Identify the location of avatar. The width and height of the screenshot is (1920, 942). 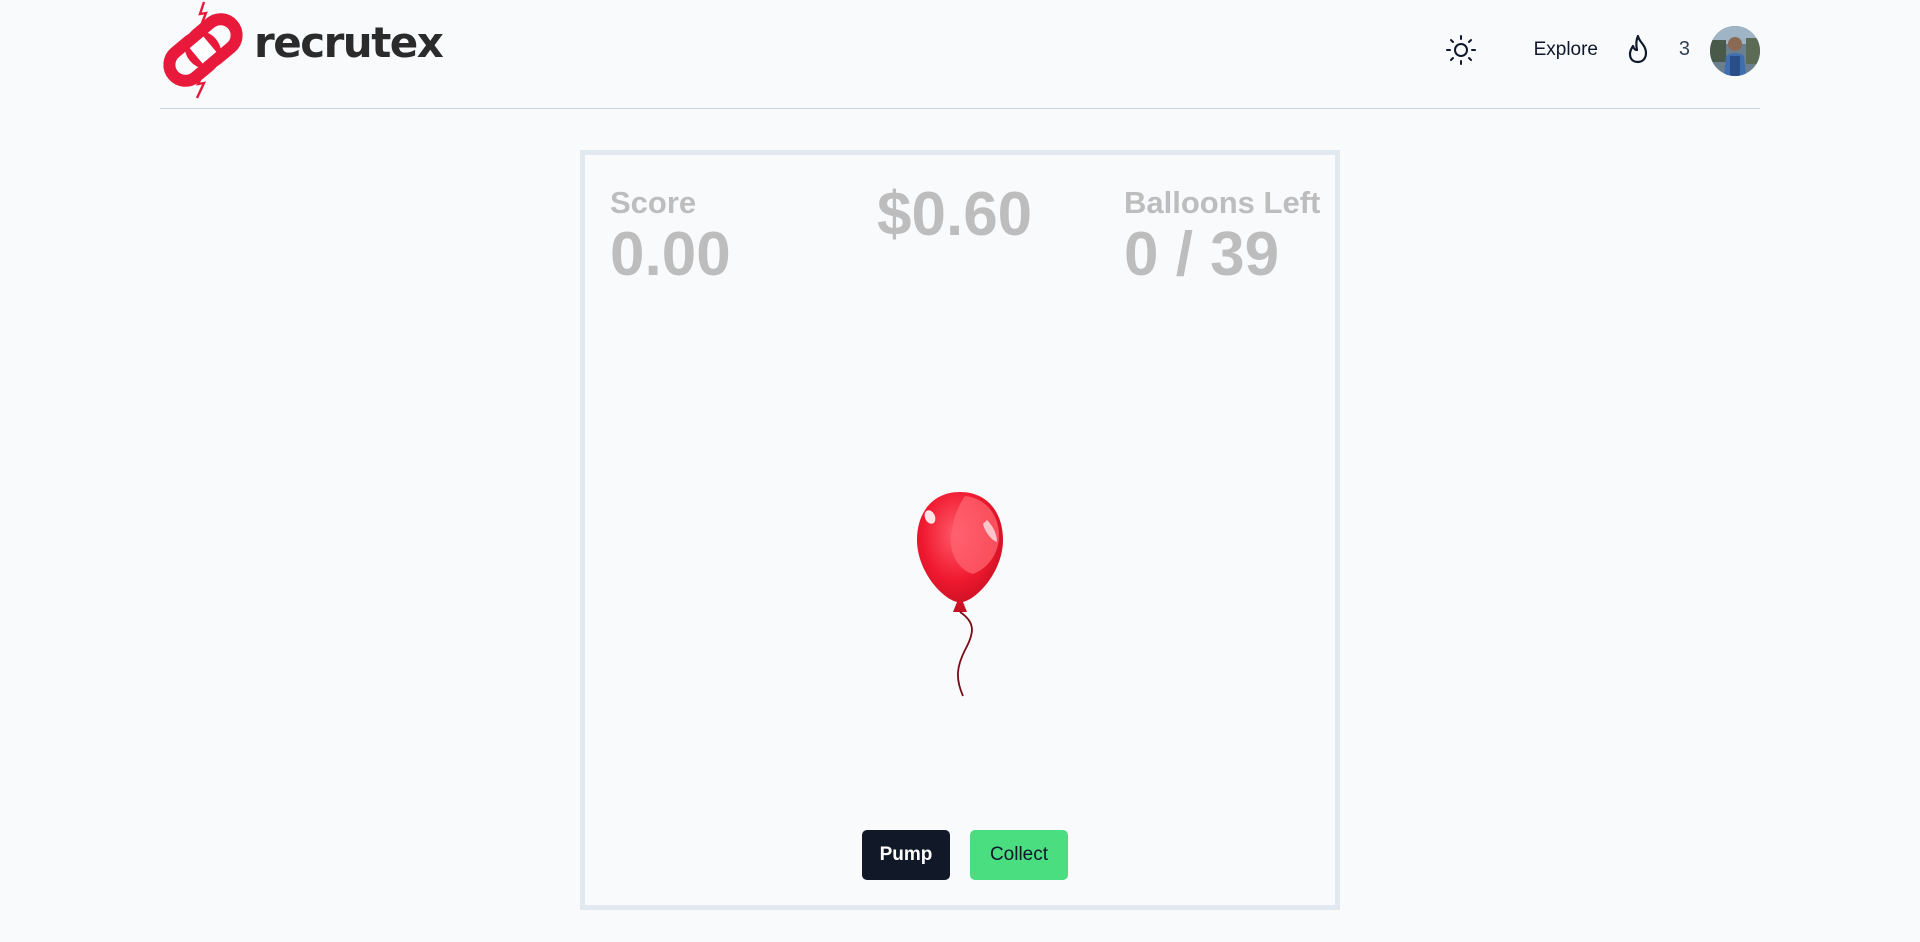
(1735, 51).